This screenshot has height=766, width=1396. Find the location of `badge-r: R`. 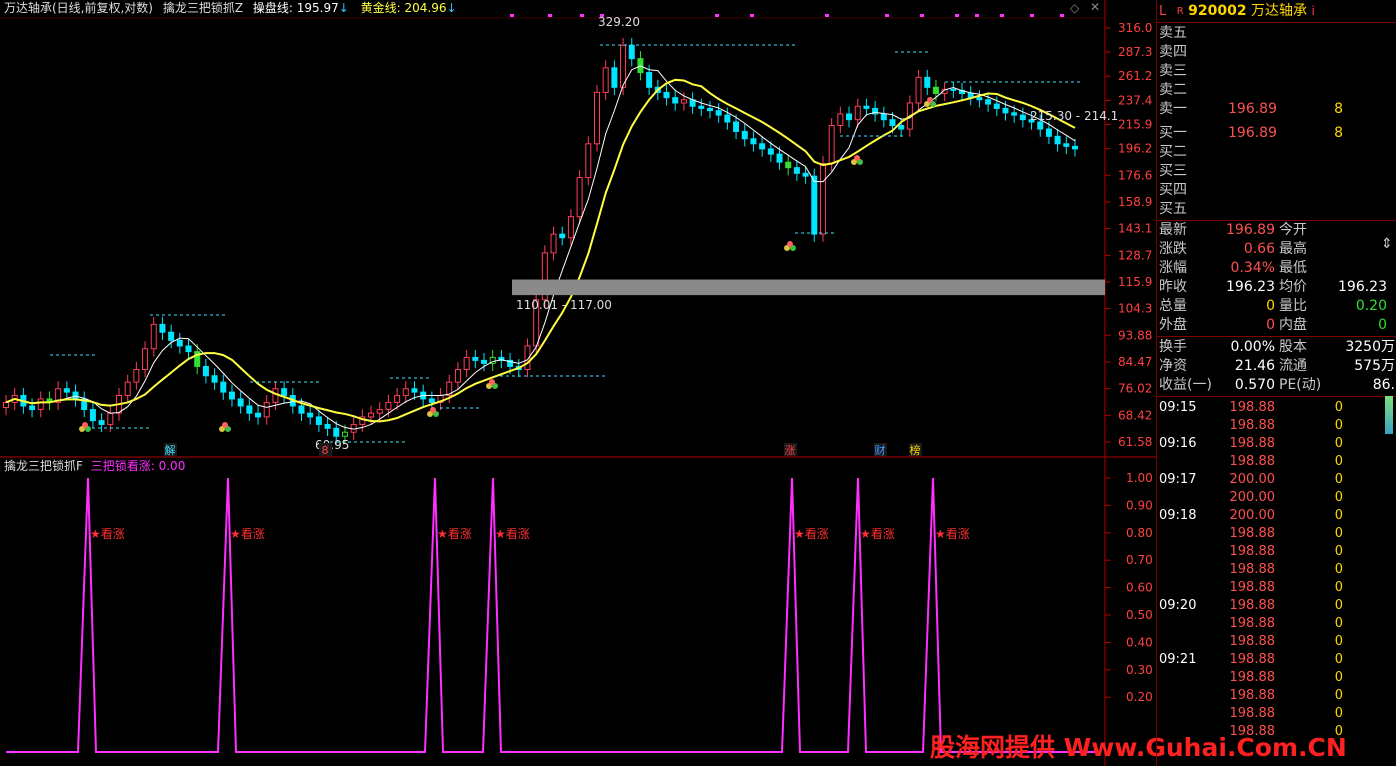

badge-r: R is located at coordinates (1180, 11).